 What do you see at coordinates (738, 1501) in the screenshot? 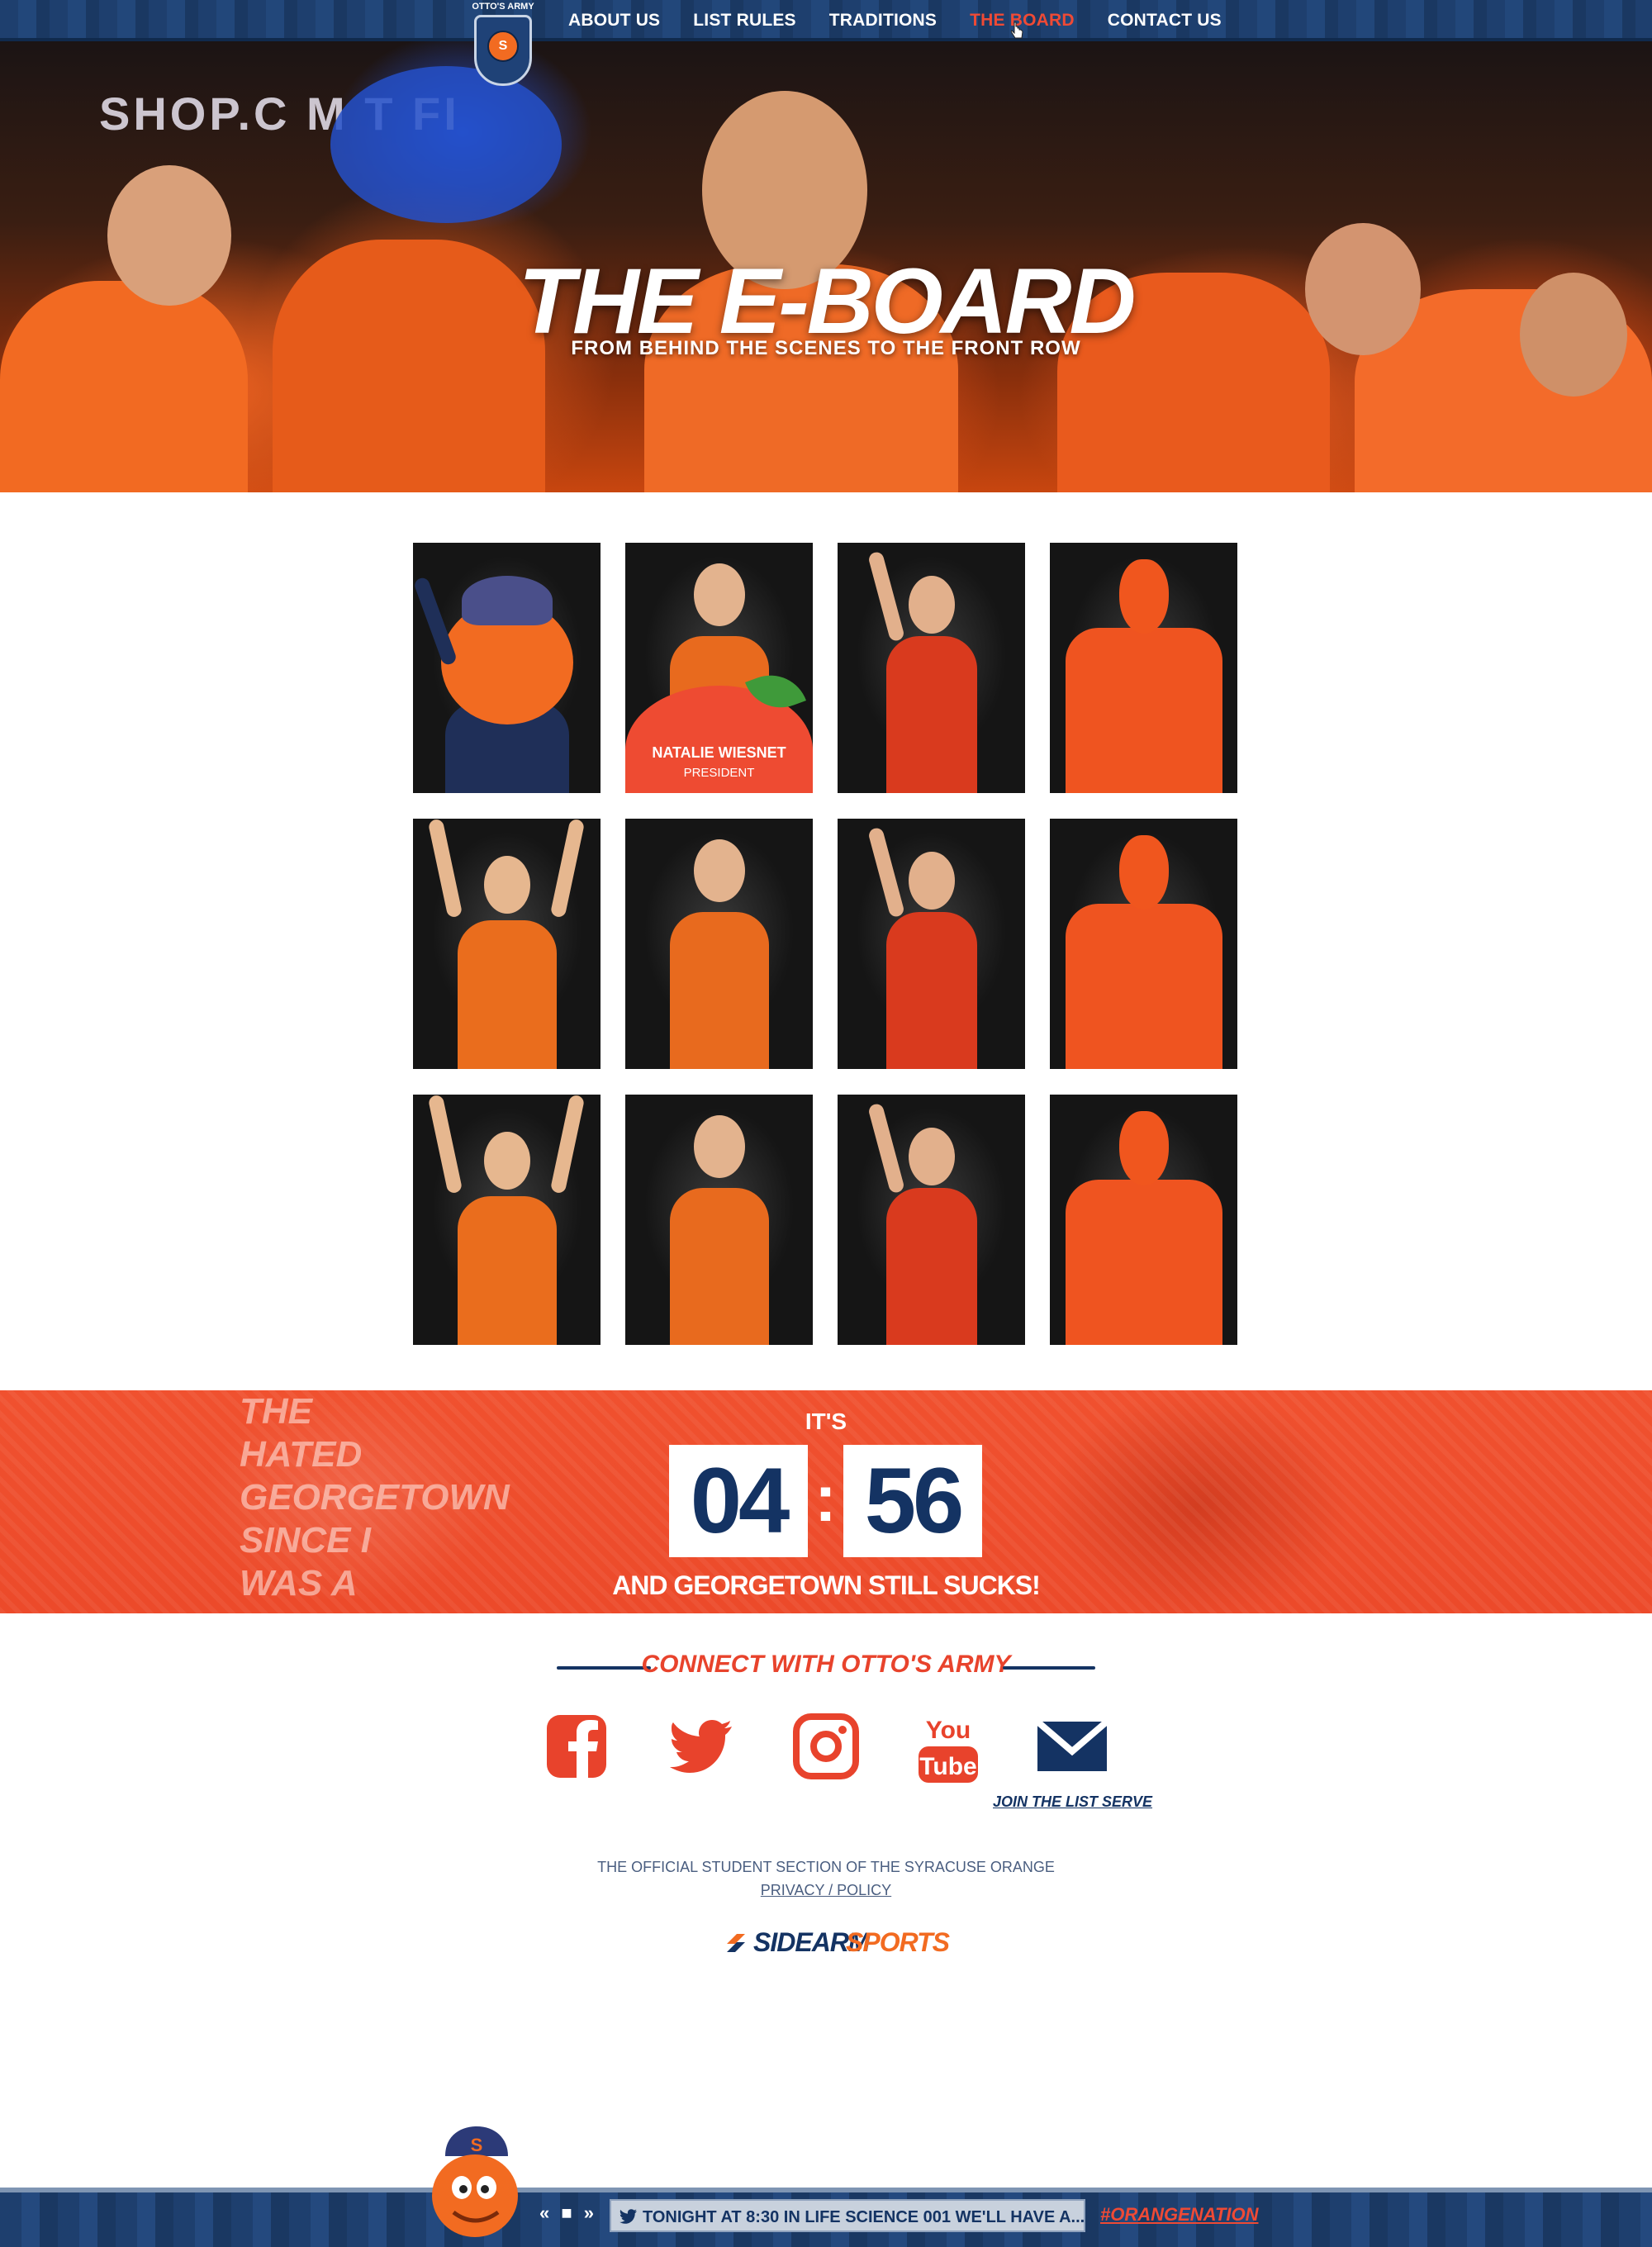
I see `countdown-hours: 04` at bounding box center [738, 1501].